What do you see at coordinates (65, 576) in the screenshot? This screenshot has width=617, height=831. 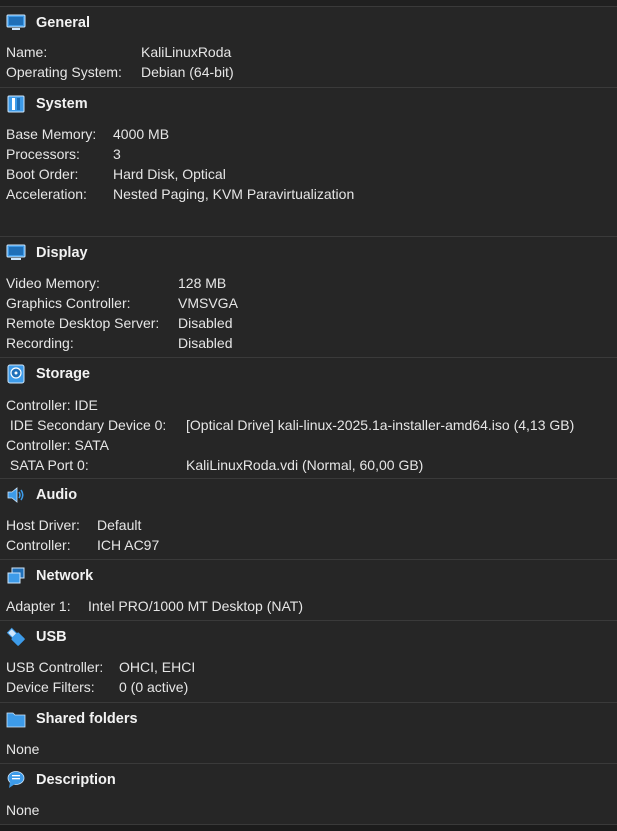 I see `section-title: Network` at bounding box center [65, 576].